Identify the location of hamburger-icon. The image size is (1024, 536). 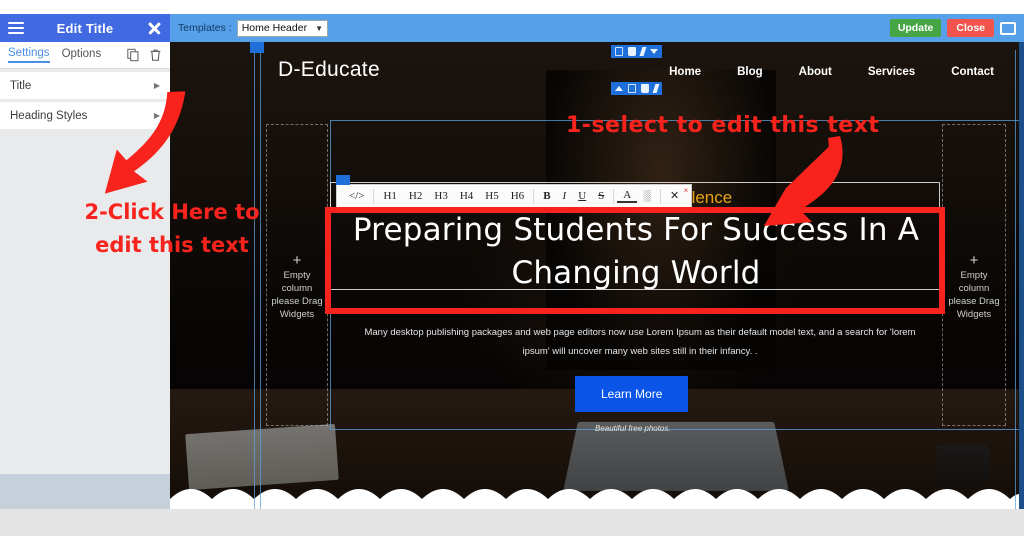
(16, 28).